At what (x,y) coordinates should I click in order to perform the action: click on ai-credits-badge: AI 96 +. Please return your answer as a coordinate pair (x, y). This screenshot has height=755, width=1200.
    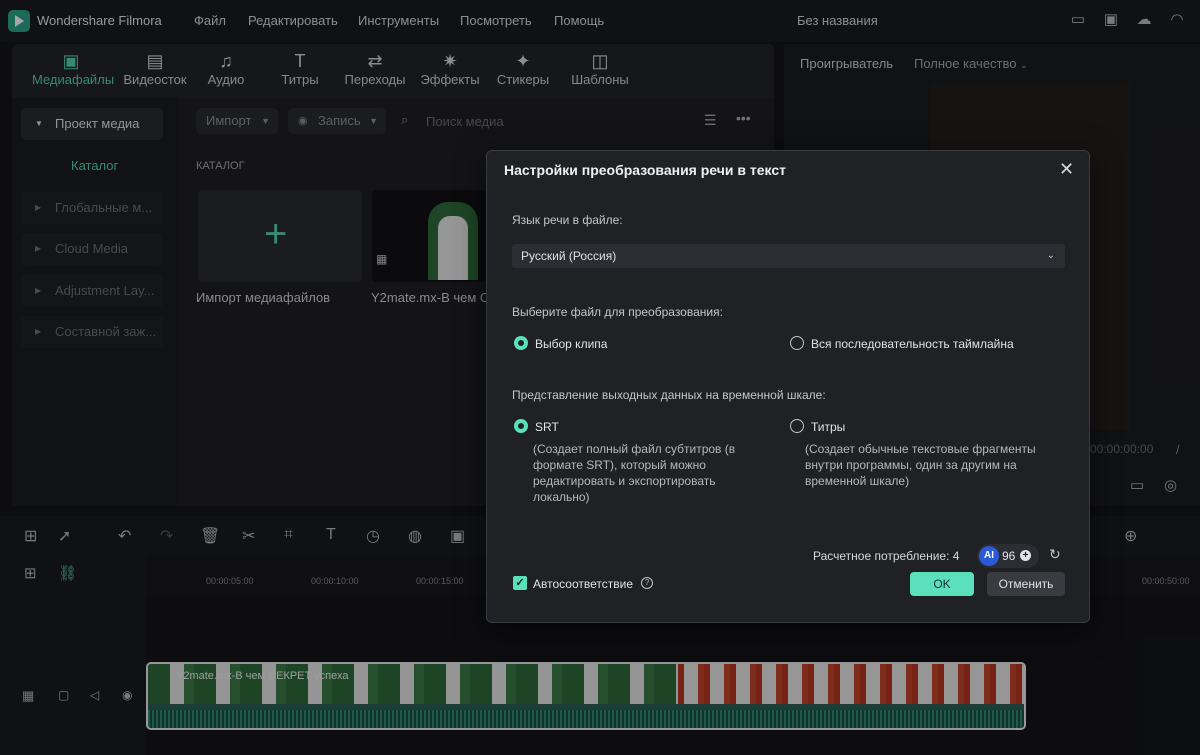
    Looking at the image, I should click on (1008, 556).